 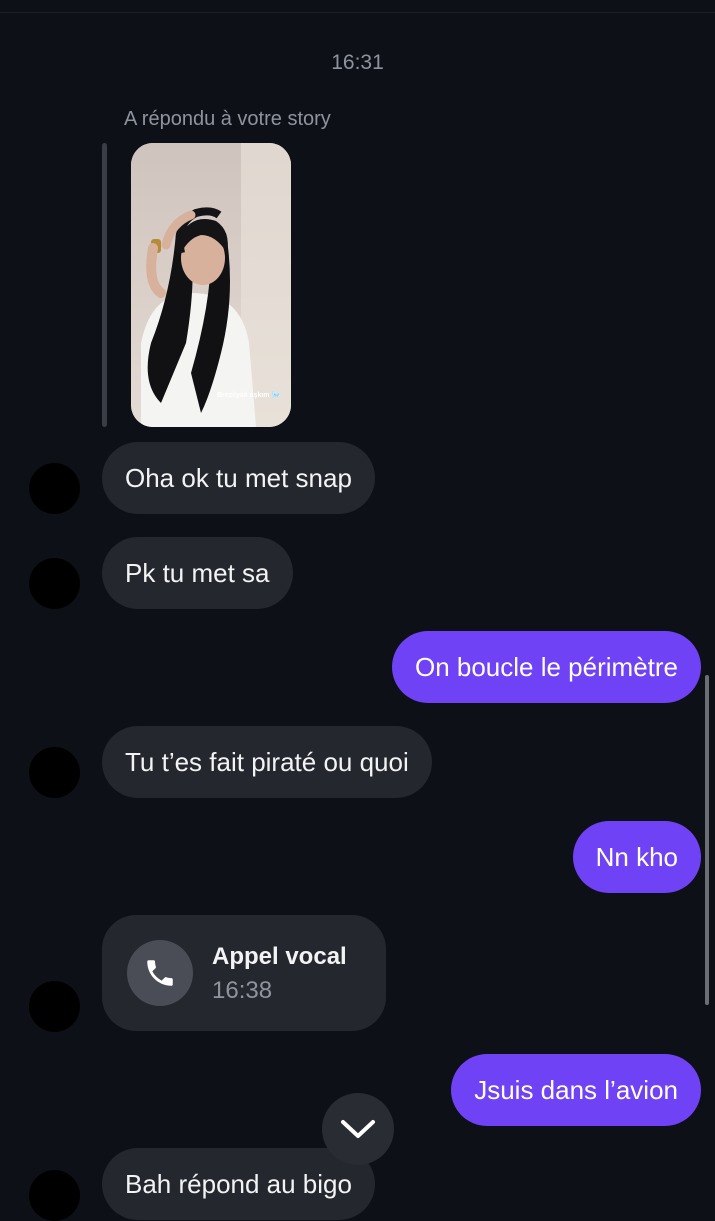 What do you see at coordinates (636, 857) in the screenshot?
I see `outgoing-message-bubble: Nn kho` at bounding box center [636, 857].